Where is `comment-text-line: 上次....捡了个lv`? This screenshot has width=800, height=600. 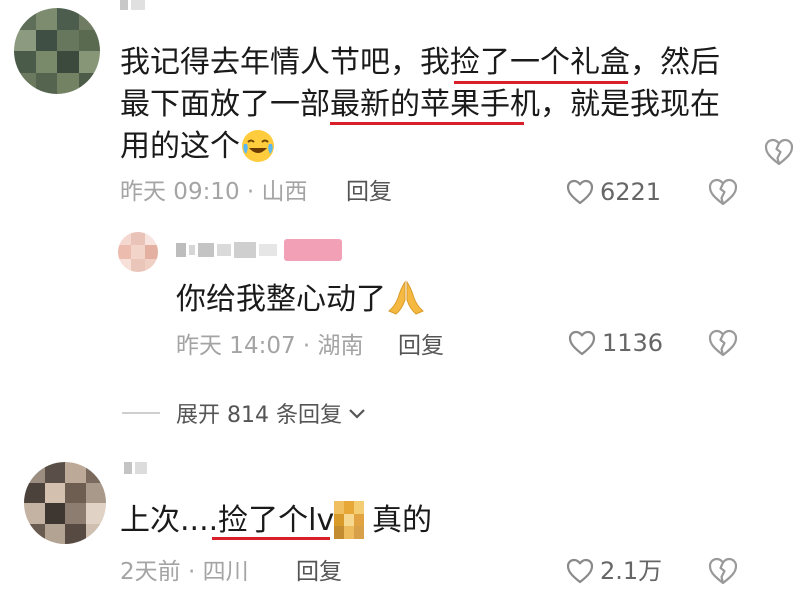 comment-text-line: 上次....捡了个lv is located at coordinates (227, 520).